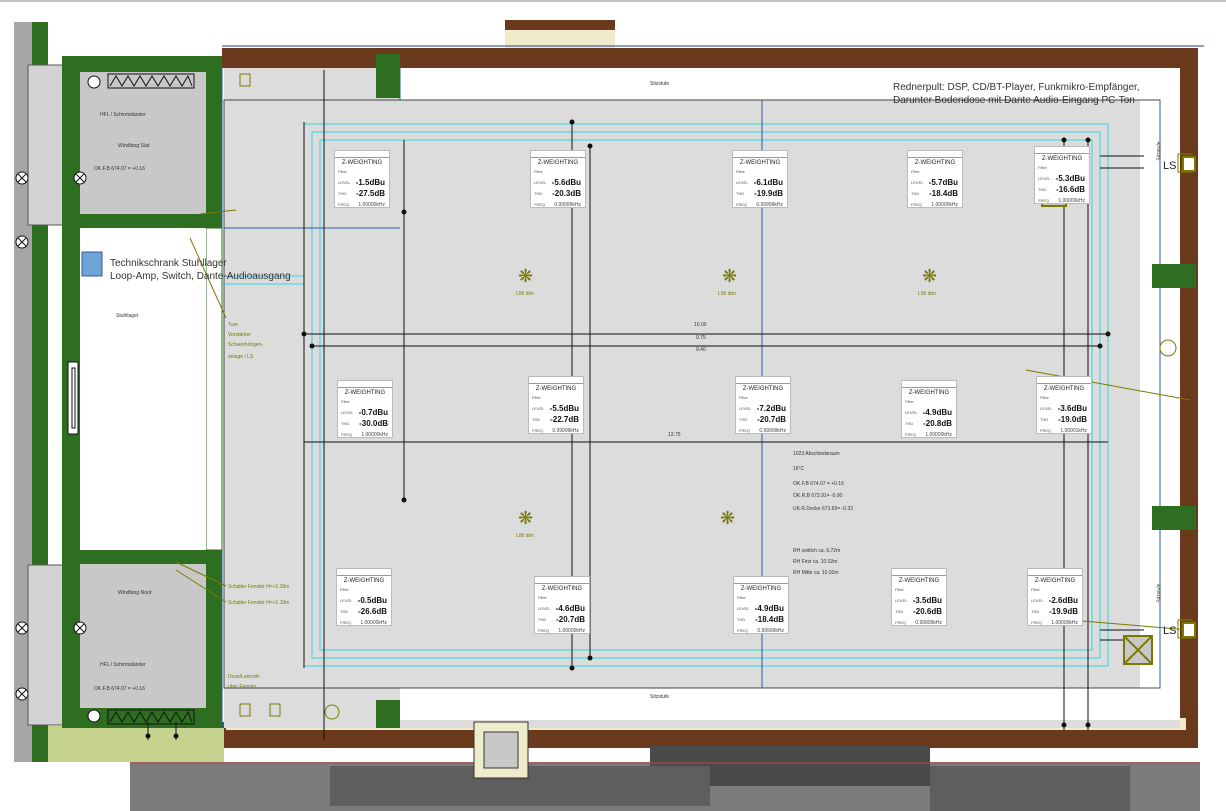  I want to click on meter-level-value: -3.6dBu, so click(1072, 408).